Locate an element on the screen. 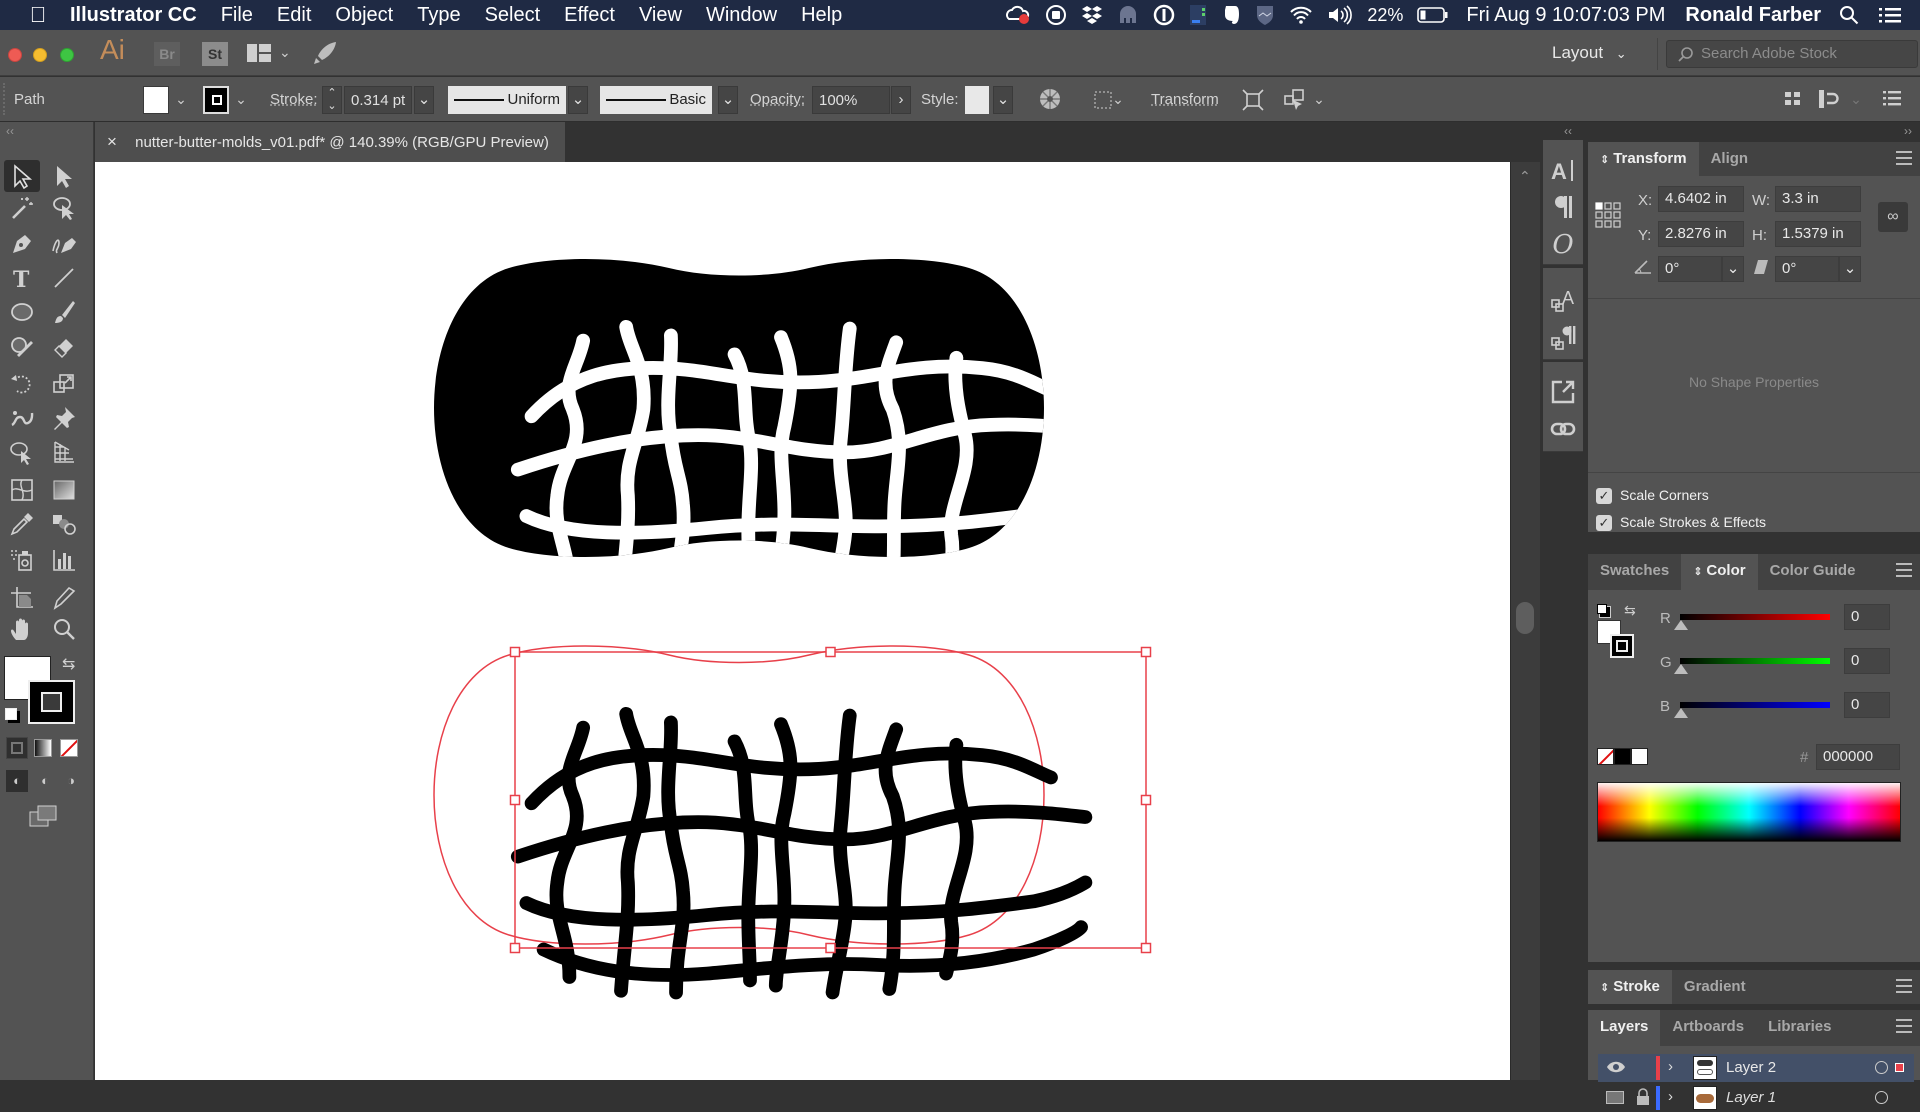 The image size is (1920, 1112). none-mode-button is located at coordinates (69, 748).